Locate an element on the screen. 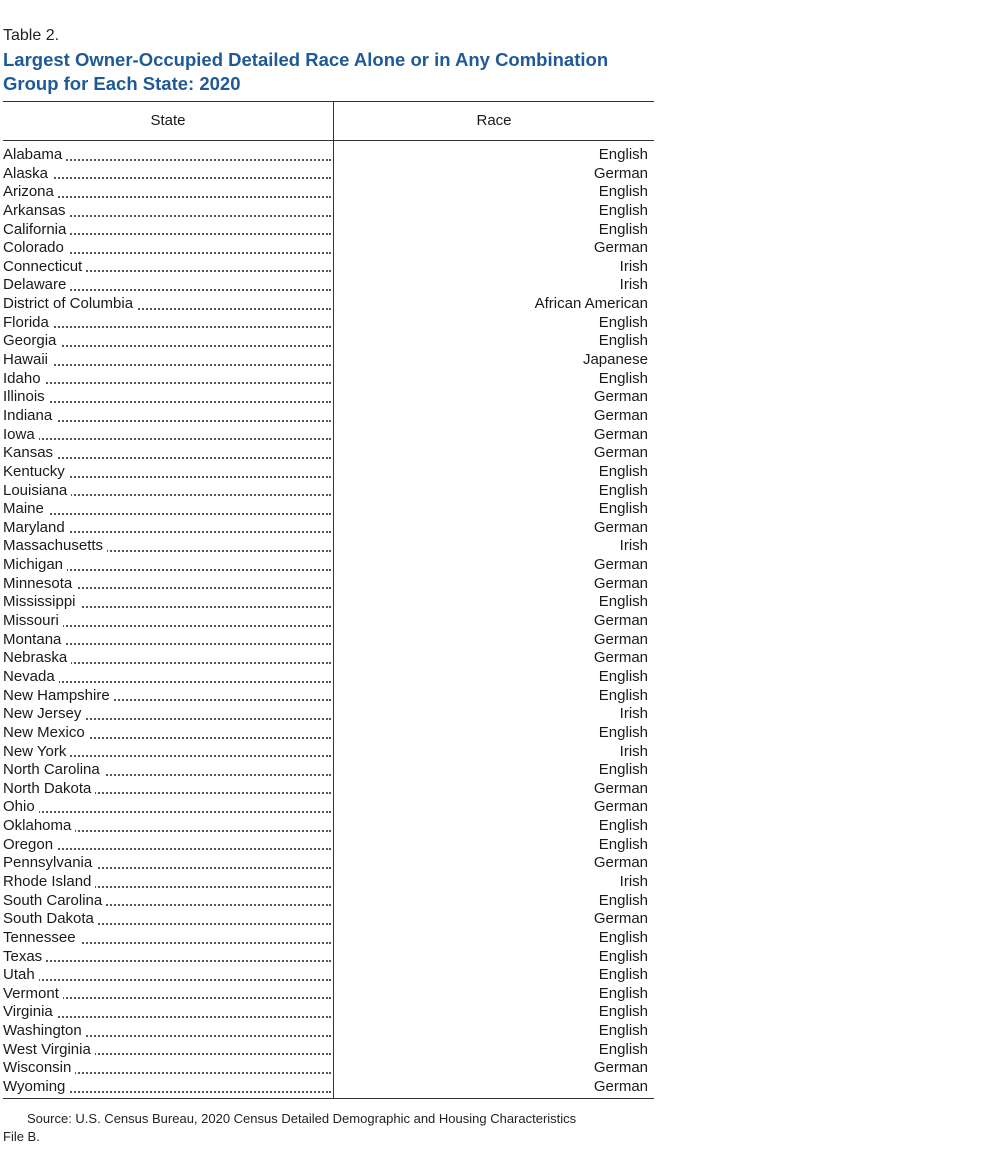 Image resolution: width=1000 pixels, height=1175 pixels. table-row-state: Kansas is located at coordinates (168, 453).